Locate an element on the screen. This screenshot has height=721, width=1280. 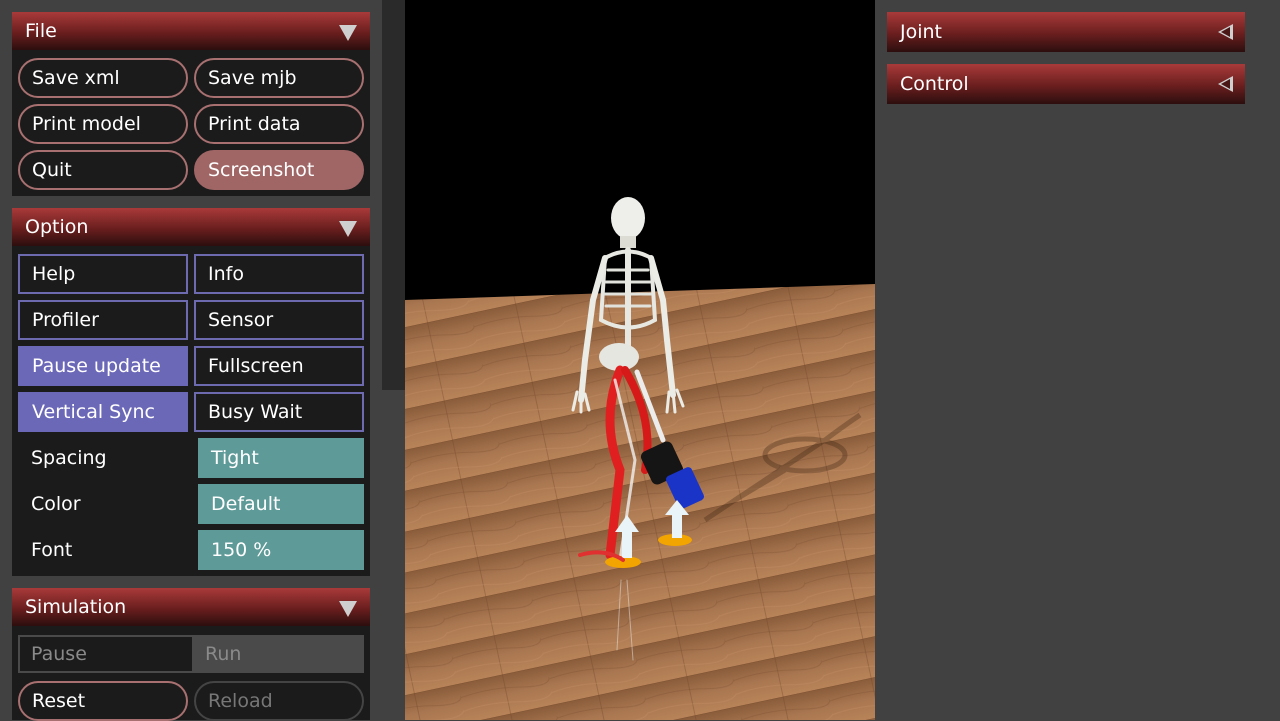
joint-section-header: Joint is located at coordinates (1066, 32).